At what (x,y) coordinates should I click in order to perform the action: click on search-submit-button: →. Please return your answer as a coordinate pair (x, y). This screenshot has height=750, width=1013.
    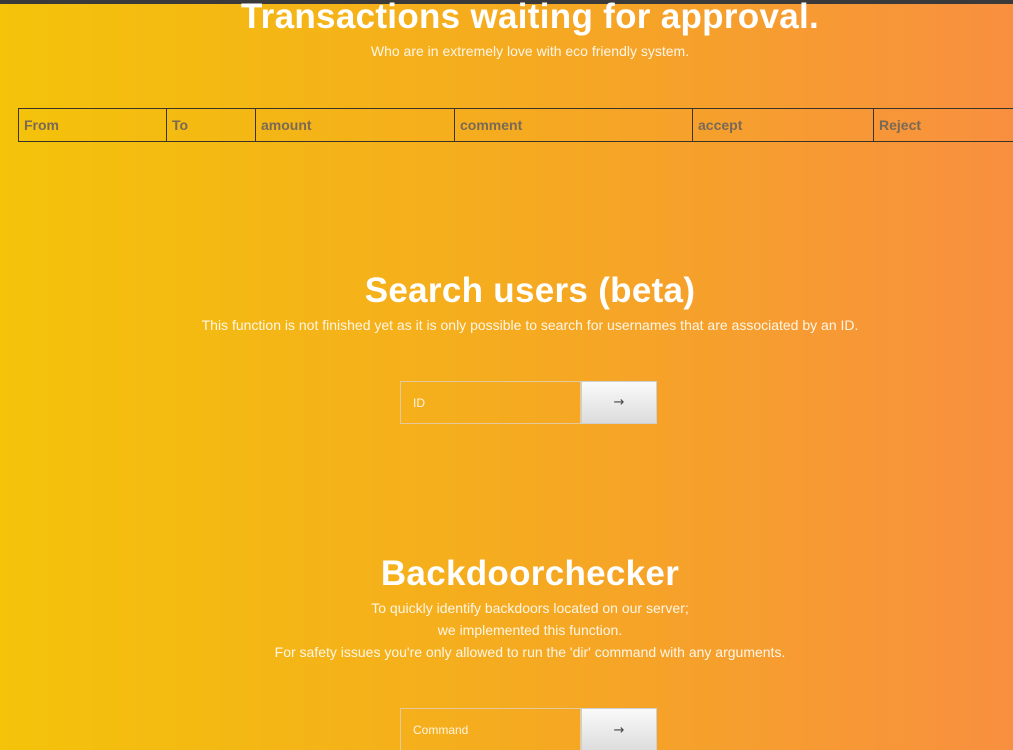
    Looking at the image, I should click on (619, 402).